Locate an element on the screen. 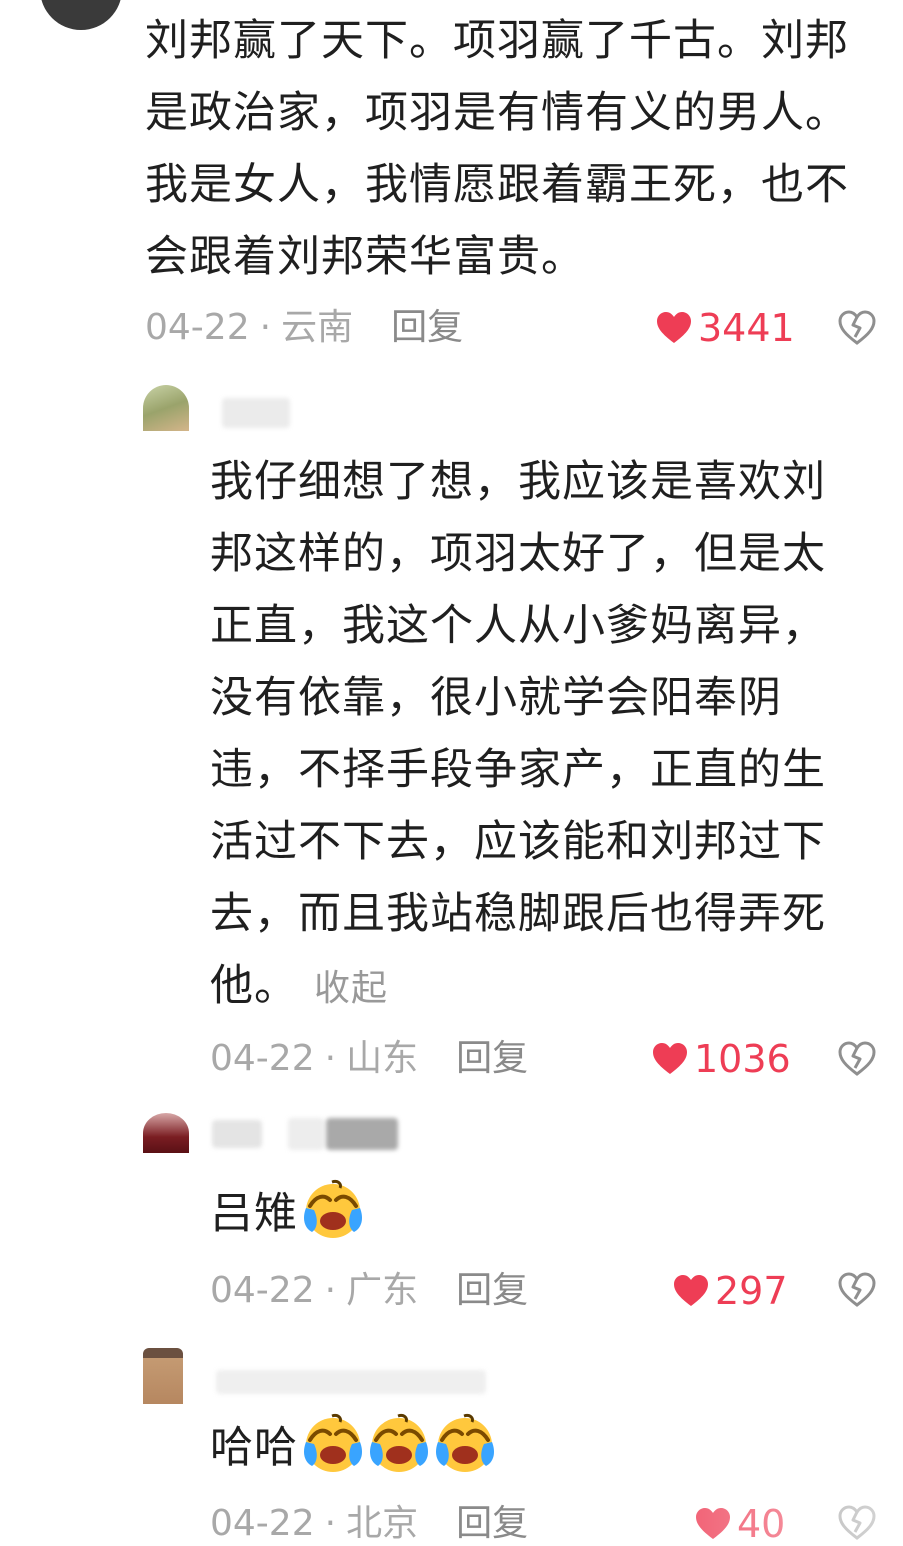  comment-line: 我仔细想了想，我应该是喜欢刘 is located at coordinates (518, 482).